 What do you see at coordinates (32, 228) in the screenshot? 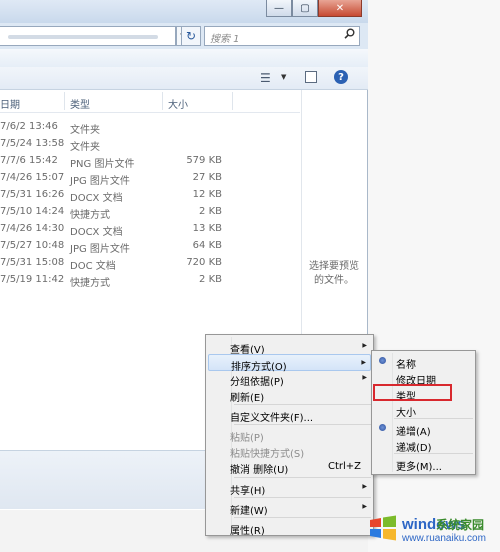
I see `file-date: 7/4/26 14:30` at bounding box center [32, 228].